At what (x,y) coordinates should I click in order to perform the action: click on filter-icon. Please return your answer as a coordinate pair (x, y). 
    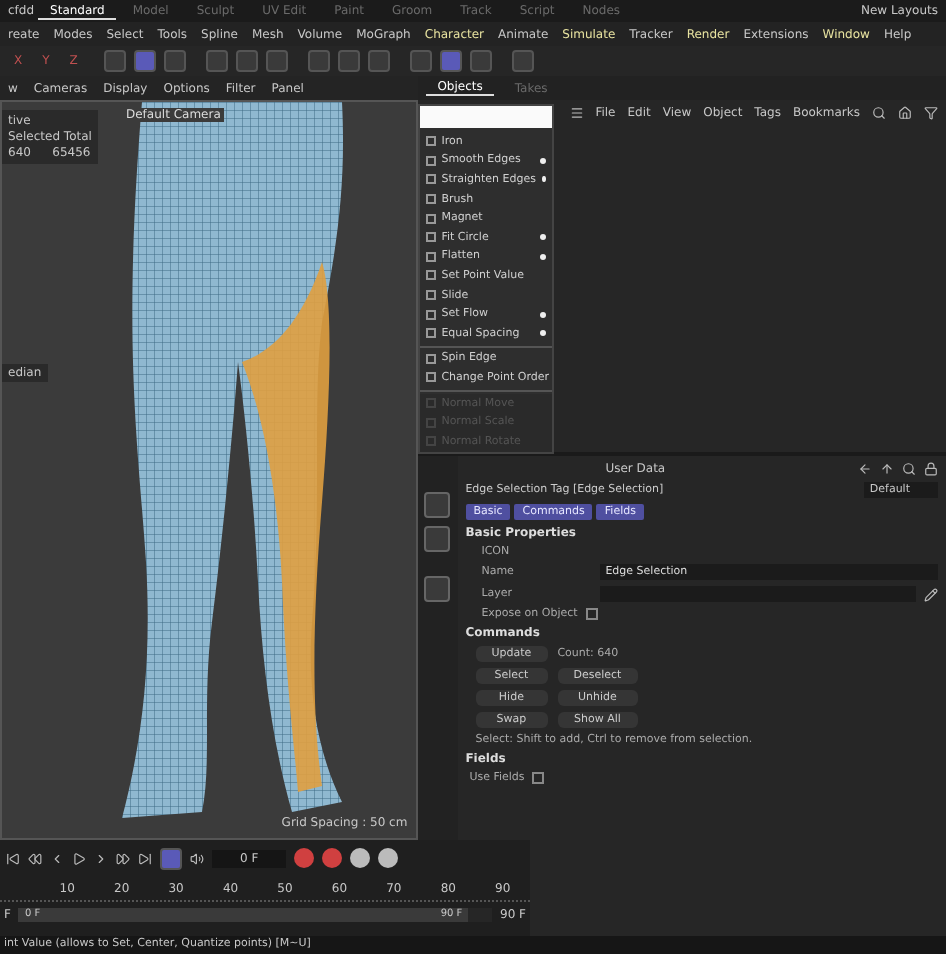
    Looking at the image, I should click on (931, 112).